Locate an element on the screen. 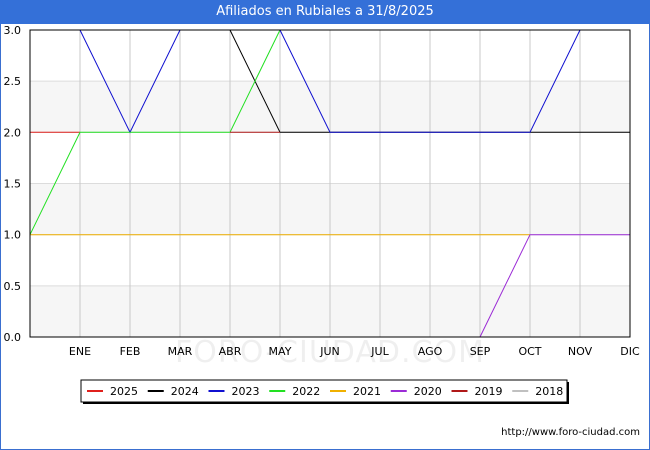 This screenshot has height=450, width=650. x-tick-label: JUN is located at coordinates (329, 351).